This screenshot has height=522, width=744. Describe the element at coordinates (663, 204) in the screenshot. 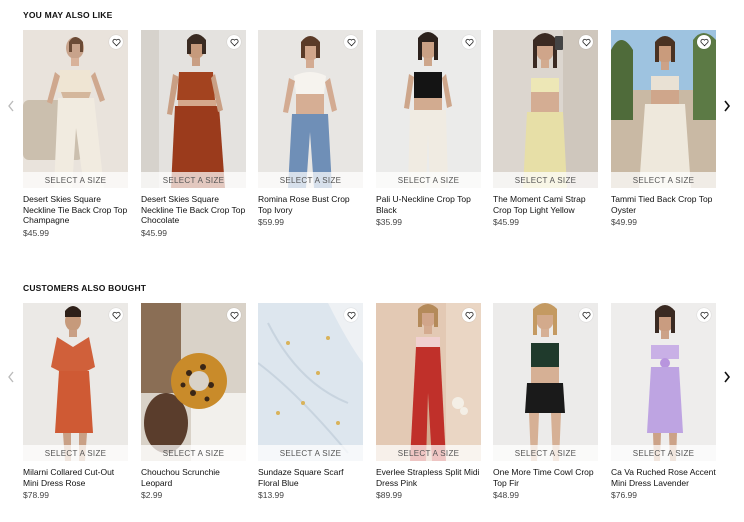

I see `product-name: Tammi Tied Back Crop Top Oyster` at that location.